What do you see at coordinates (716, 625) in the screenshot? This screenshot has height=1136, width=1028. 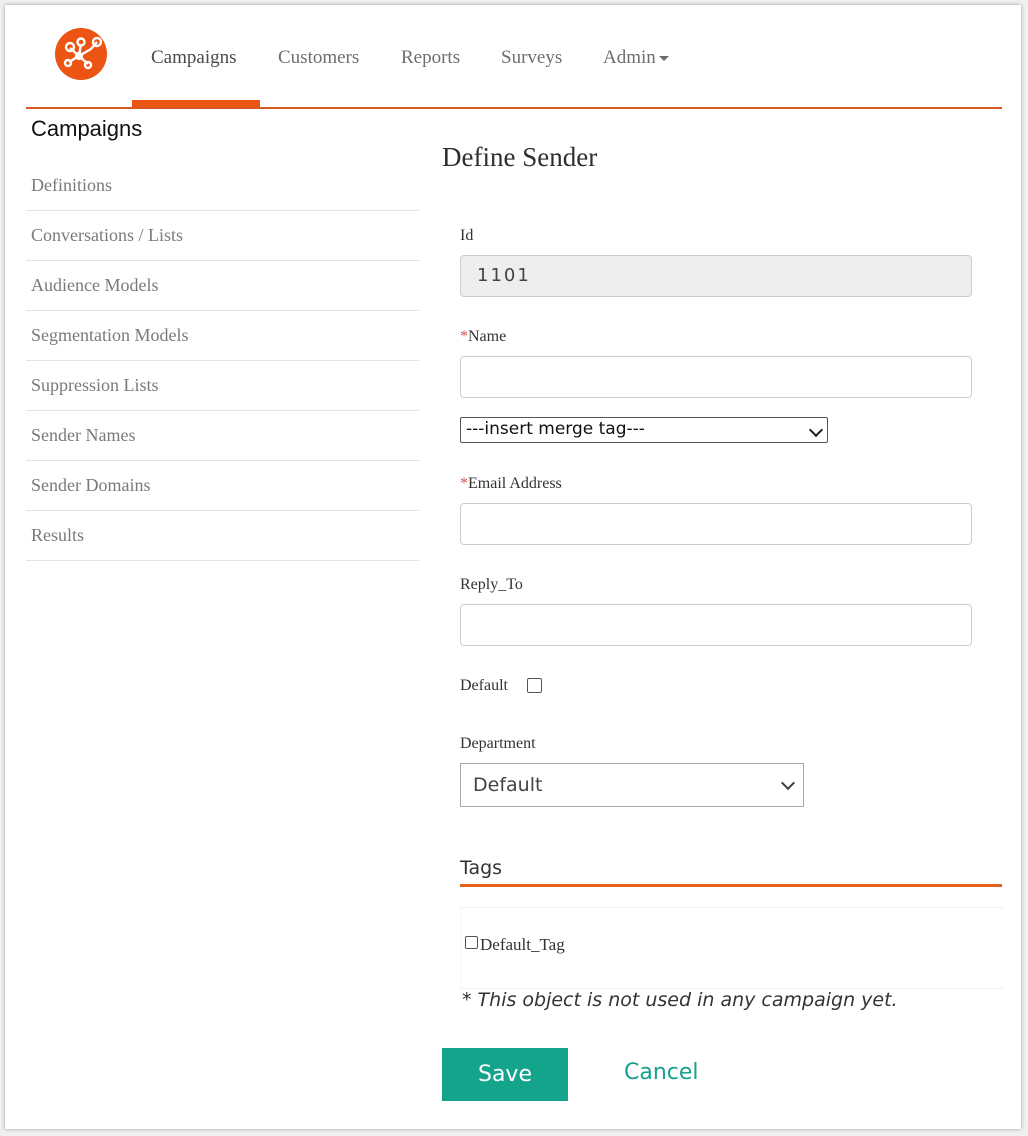 I see `reply-to-field` at bounding box center [716, 625].